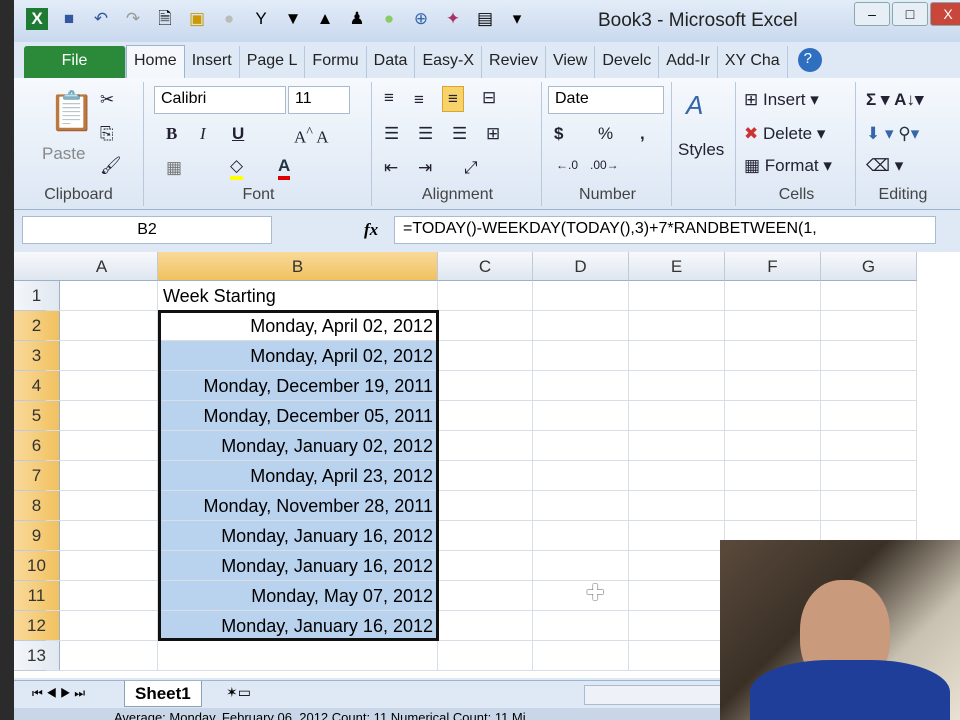  Describe the element at coordinates (677, 326) in the screenshot. I see `cell-E2` at that location.